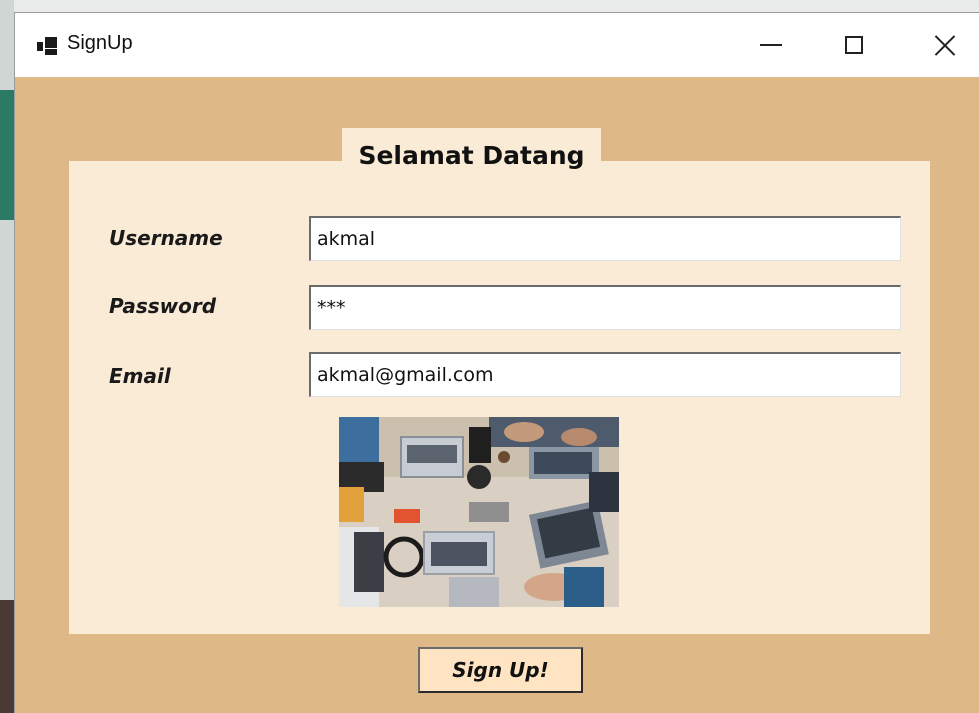  Describe the element at coordinates (489, 6) in the screenshot. I see `background-window-edge` at that location.